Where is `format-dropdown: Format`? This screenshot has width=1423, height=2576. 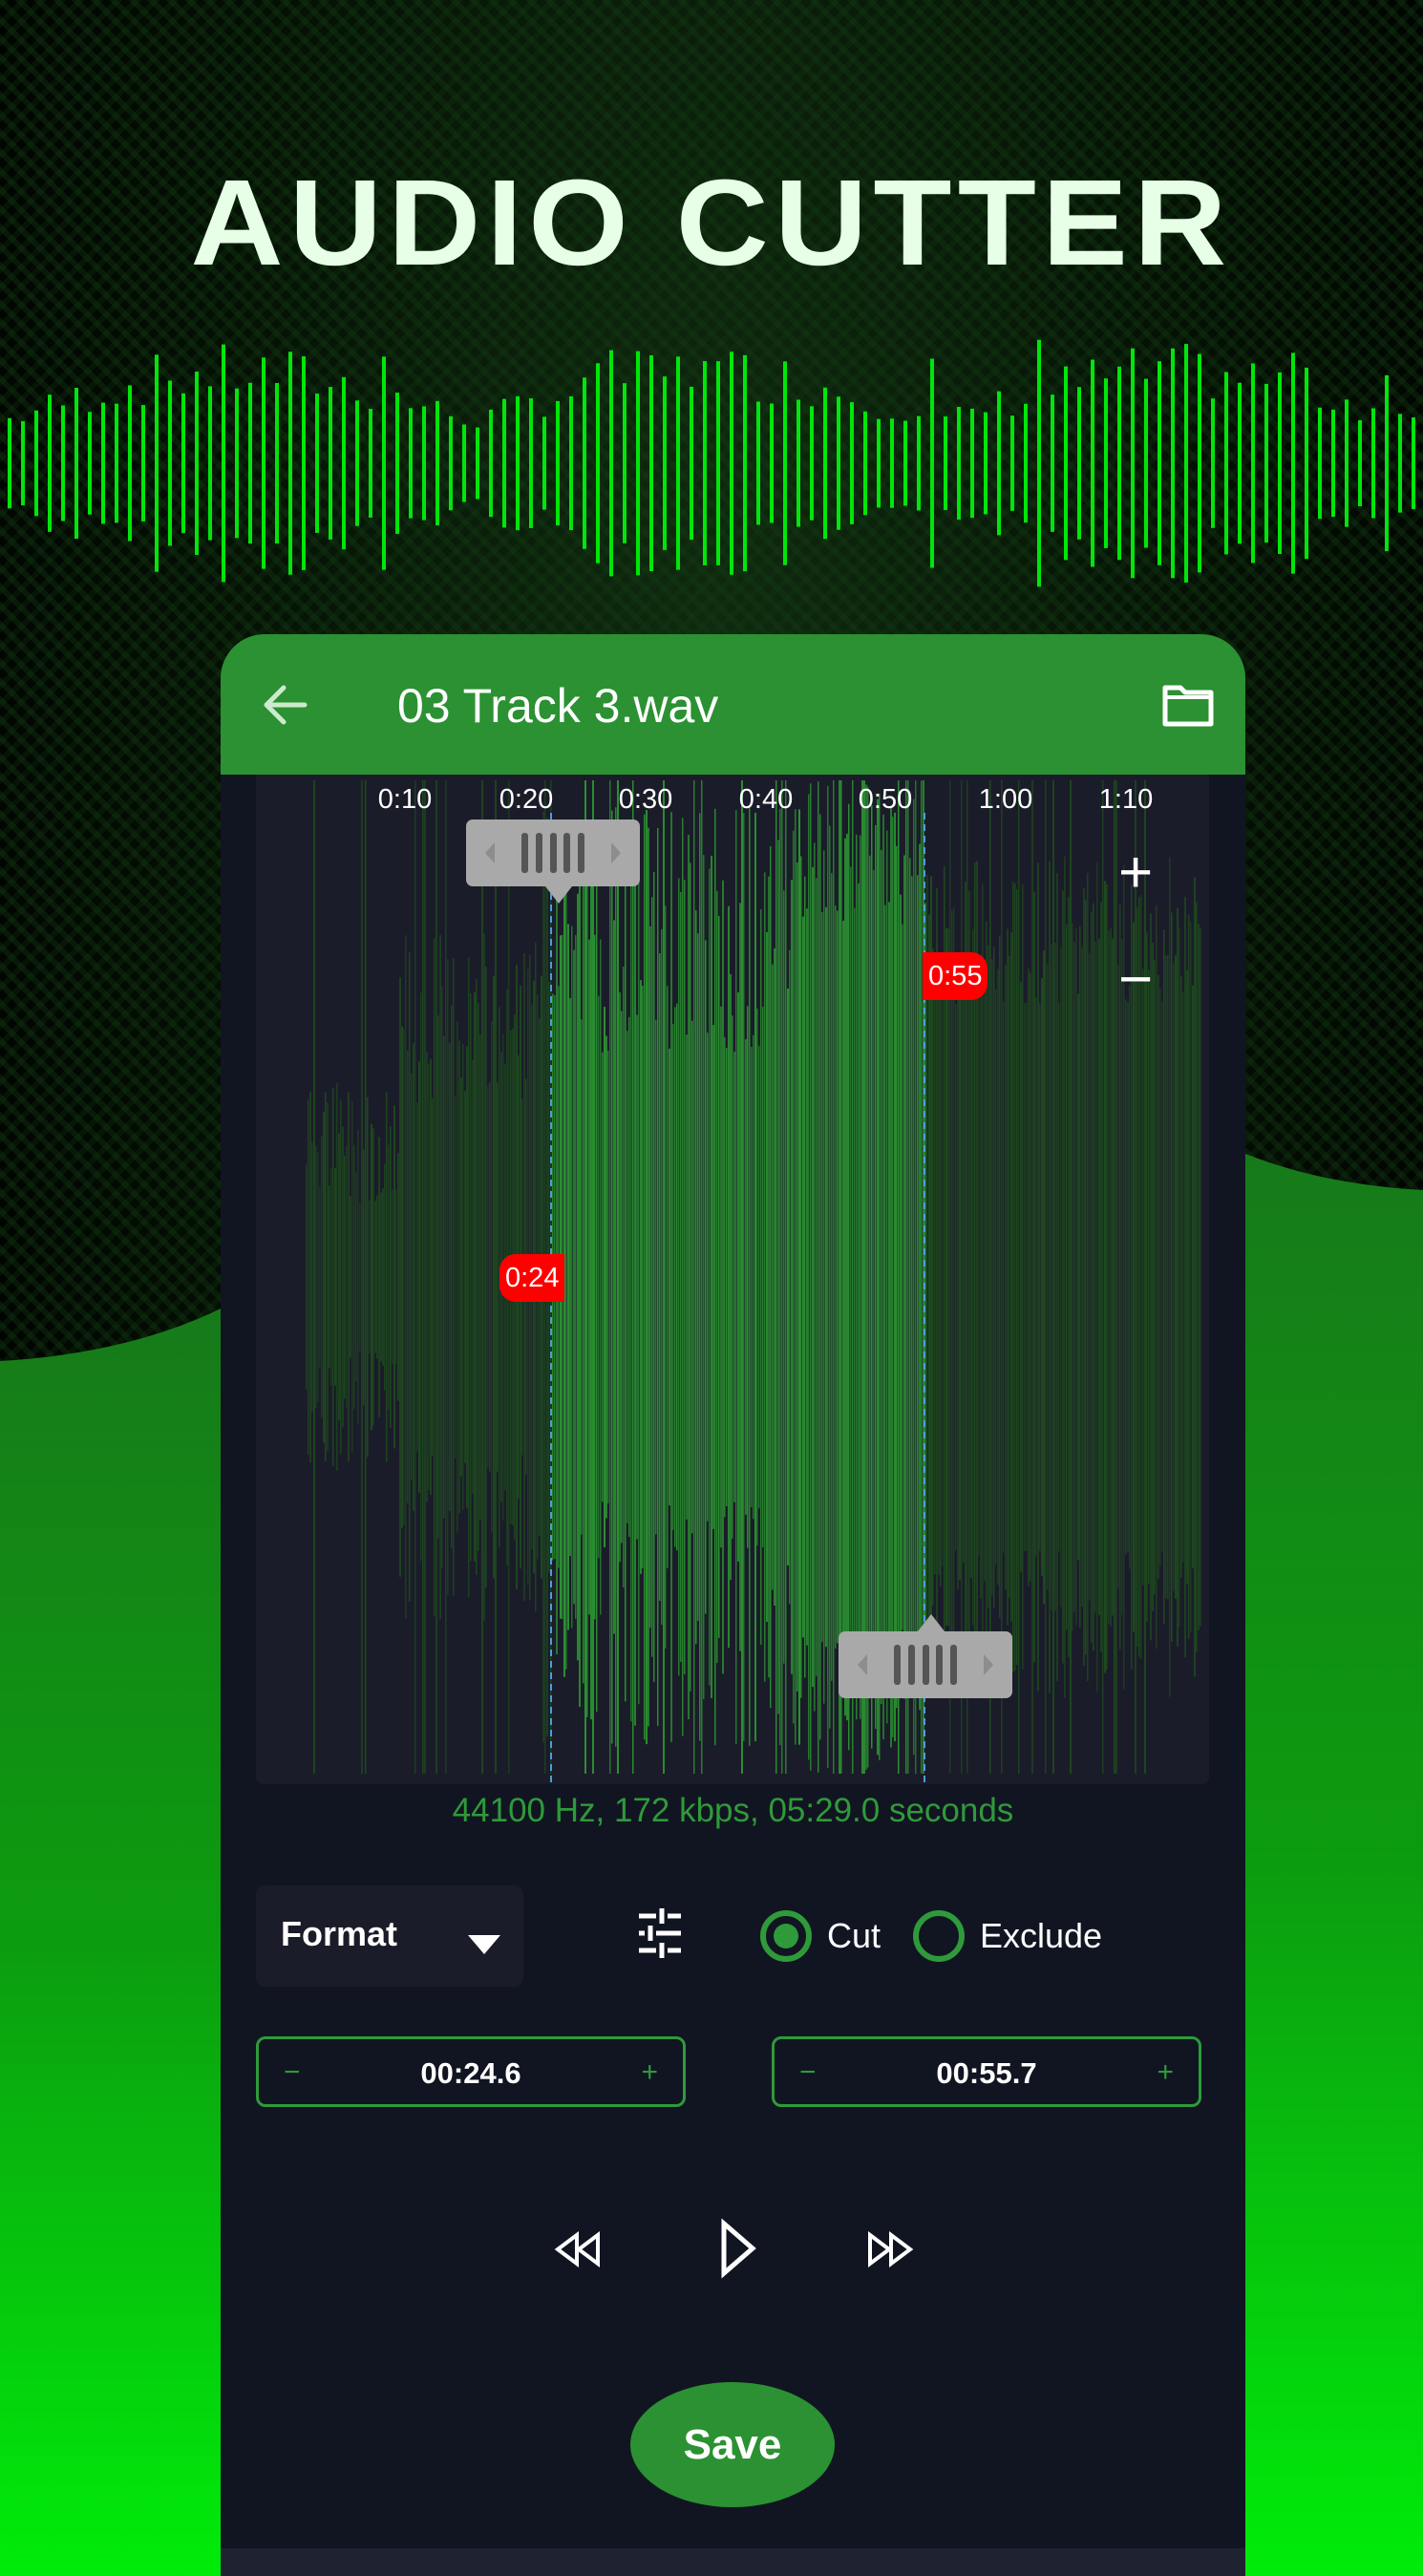 format-dropdown: Format is located at coordinates (389, 1936).